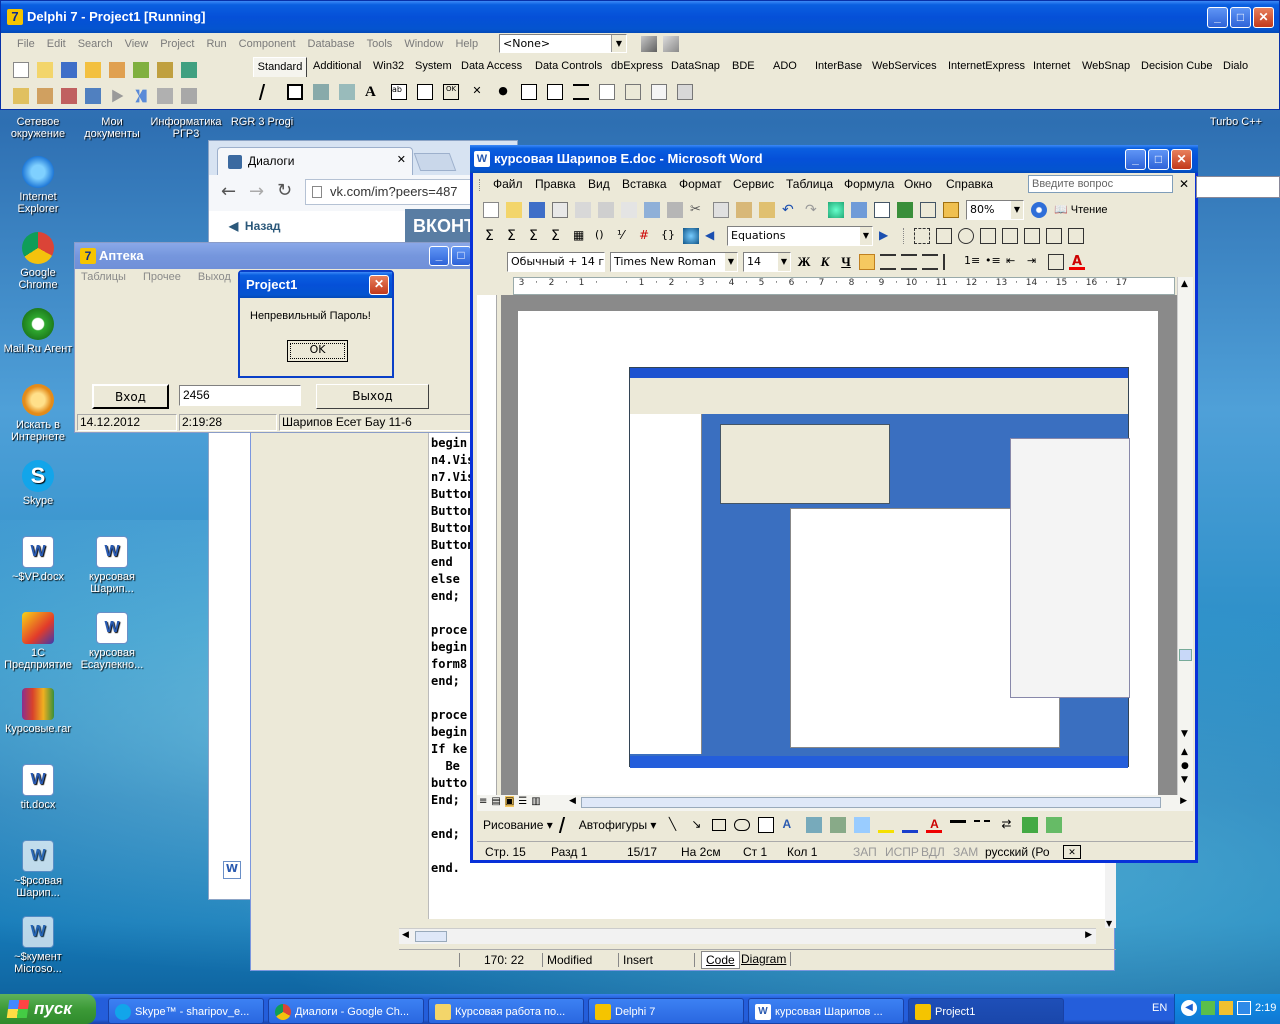  What do you see at coordinates (515, 236) in the screenshot?
I see `sigma-sum-icon: Σ` at bounding box center [515, 236].